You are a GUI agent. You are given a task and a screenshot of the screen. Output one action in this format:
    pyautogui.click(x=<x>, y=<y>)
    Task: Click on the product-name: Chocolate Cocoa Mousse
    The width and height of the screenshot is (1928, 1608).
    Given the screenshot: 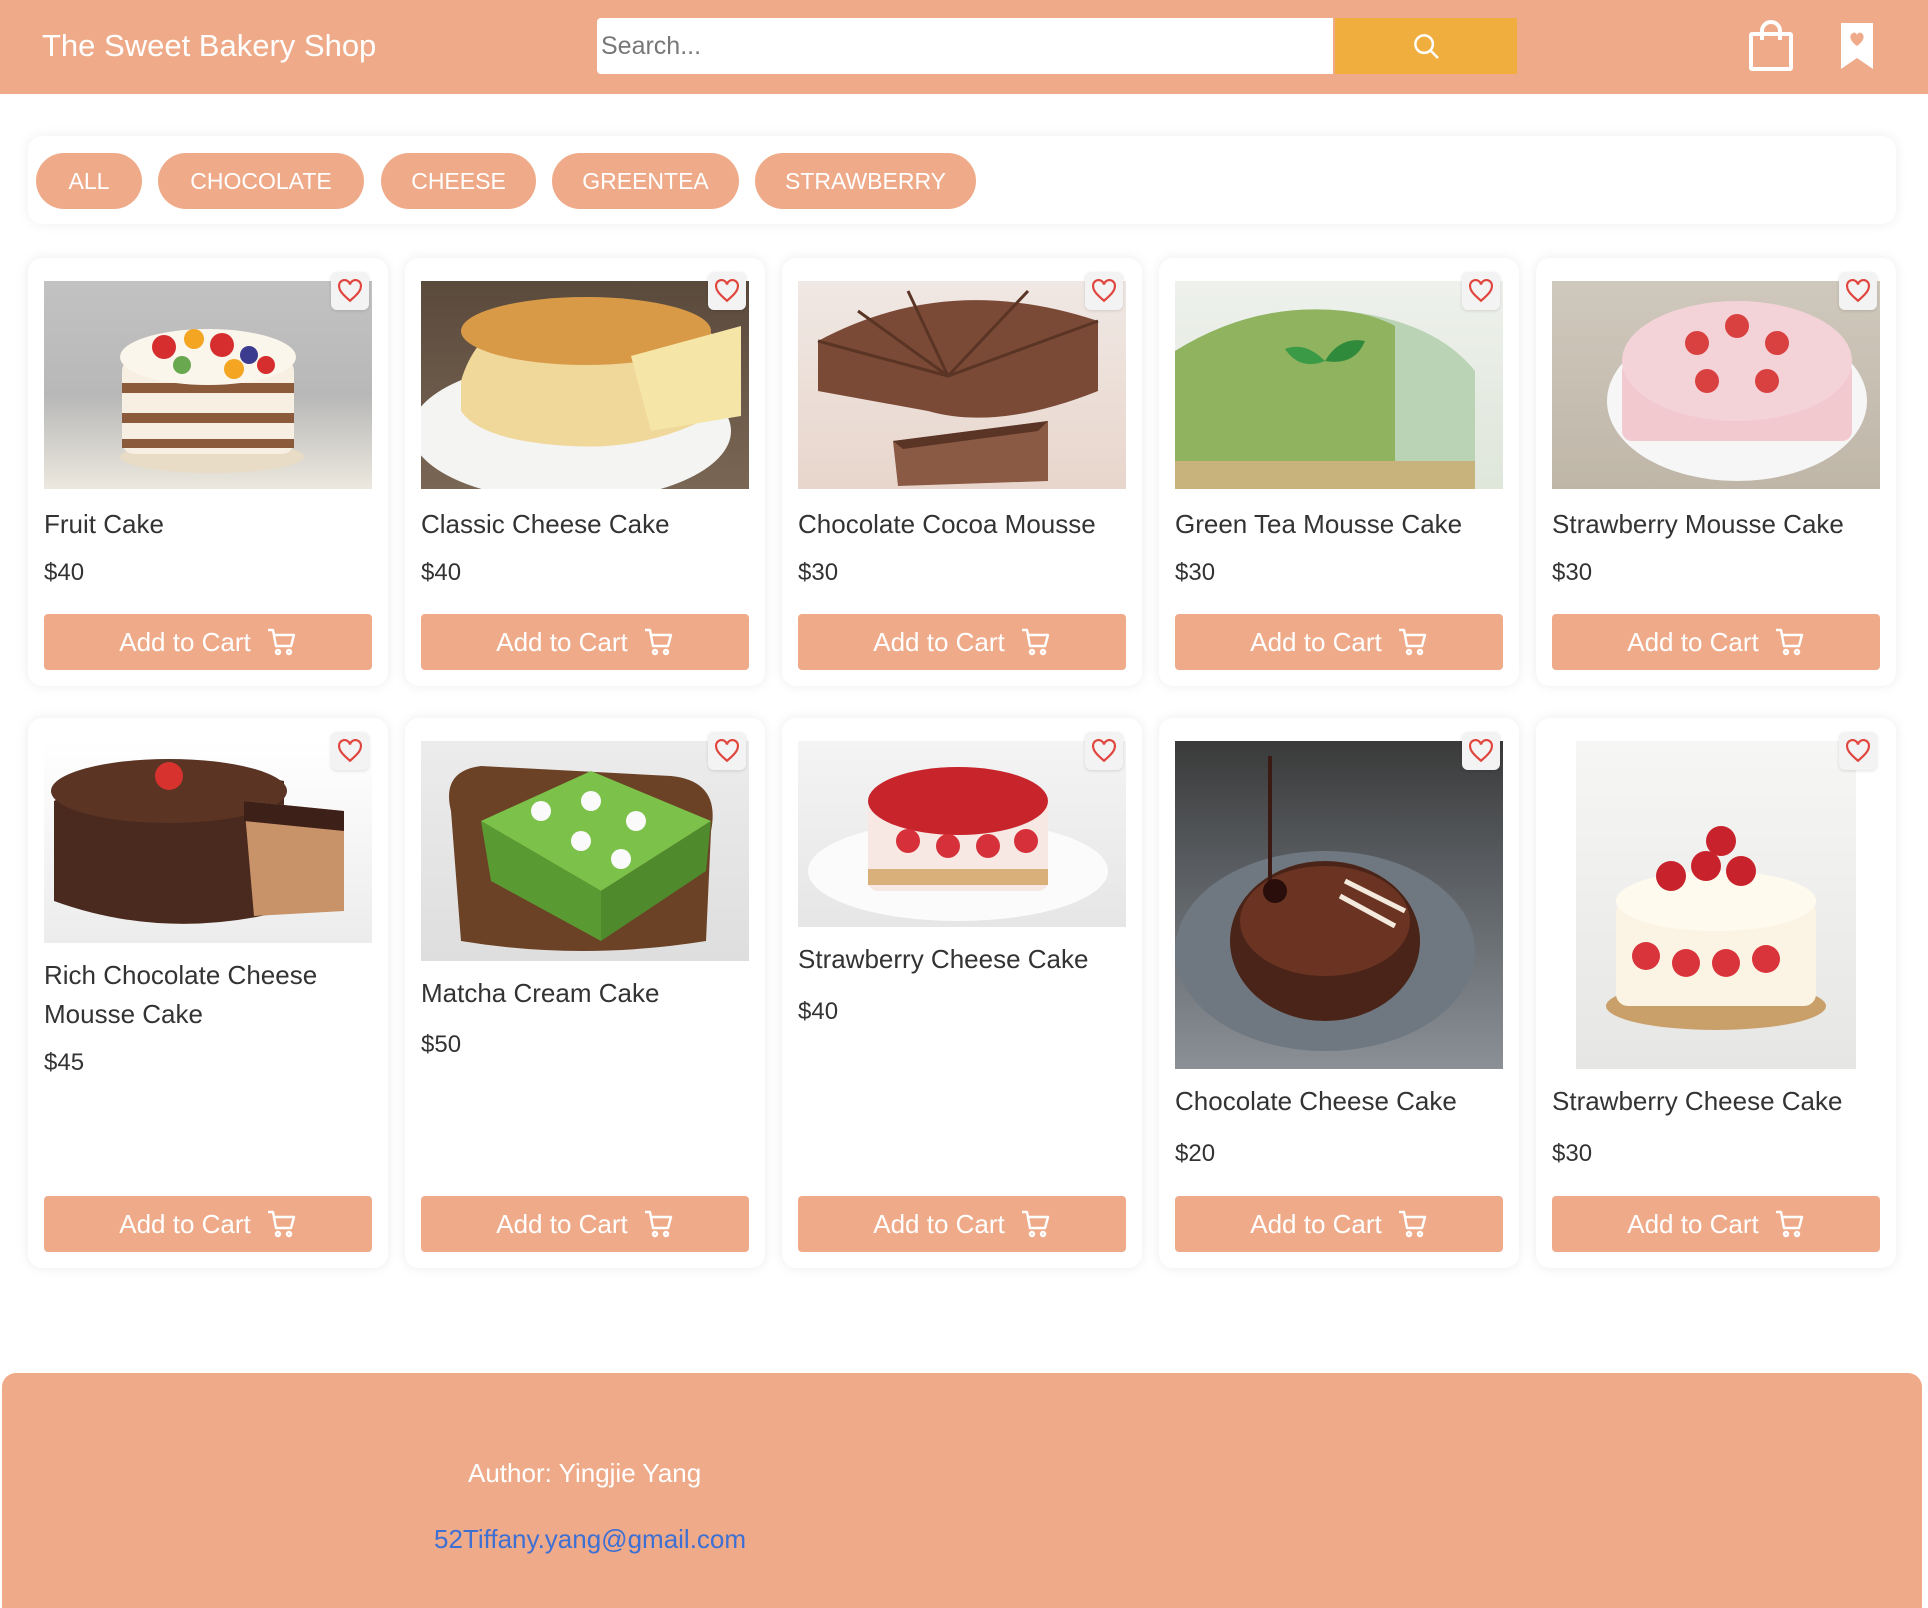 What is the action you would take?
    pyautogui.click(x=963, y=524)
    